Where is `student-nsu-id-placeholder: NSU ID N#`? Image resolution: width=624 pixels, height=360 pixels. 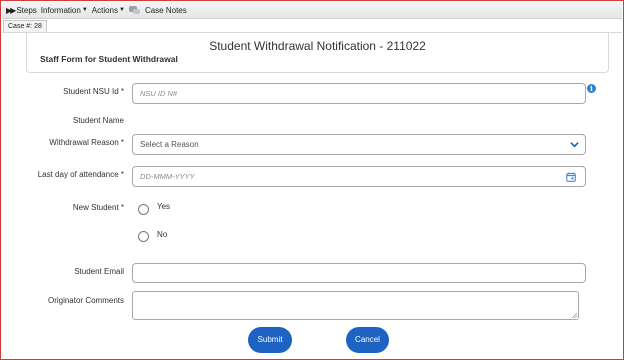 student-nsu-id-placeholder: NSU ID N# is located at coordinates (159, 93).